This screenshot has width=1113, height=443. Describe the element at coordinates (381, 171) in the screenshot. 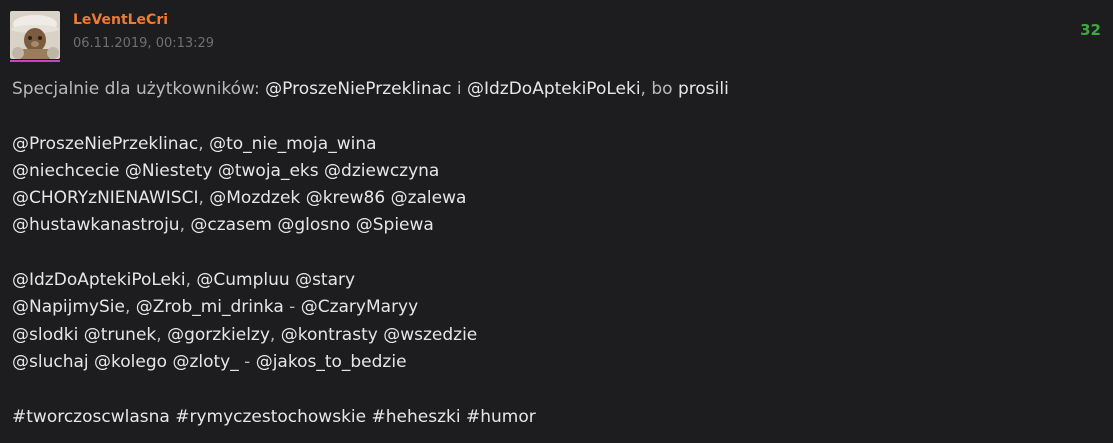

I see `user-mention-link: @dziewczyna` at that location.